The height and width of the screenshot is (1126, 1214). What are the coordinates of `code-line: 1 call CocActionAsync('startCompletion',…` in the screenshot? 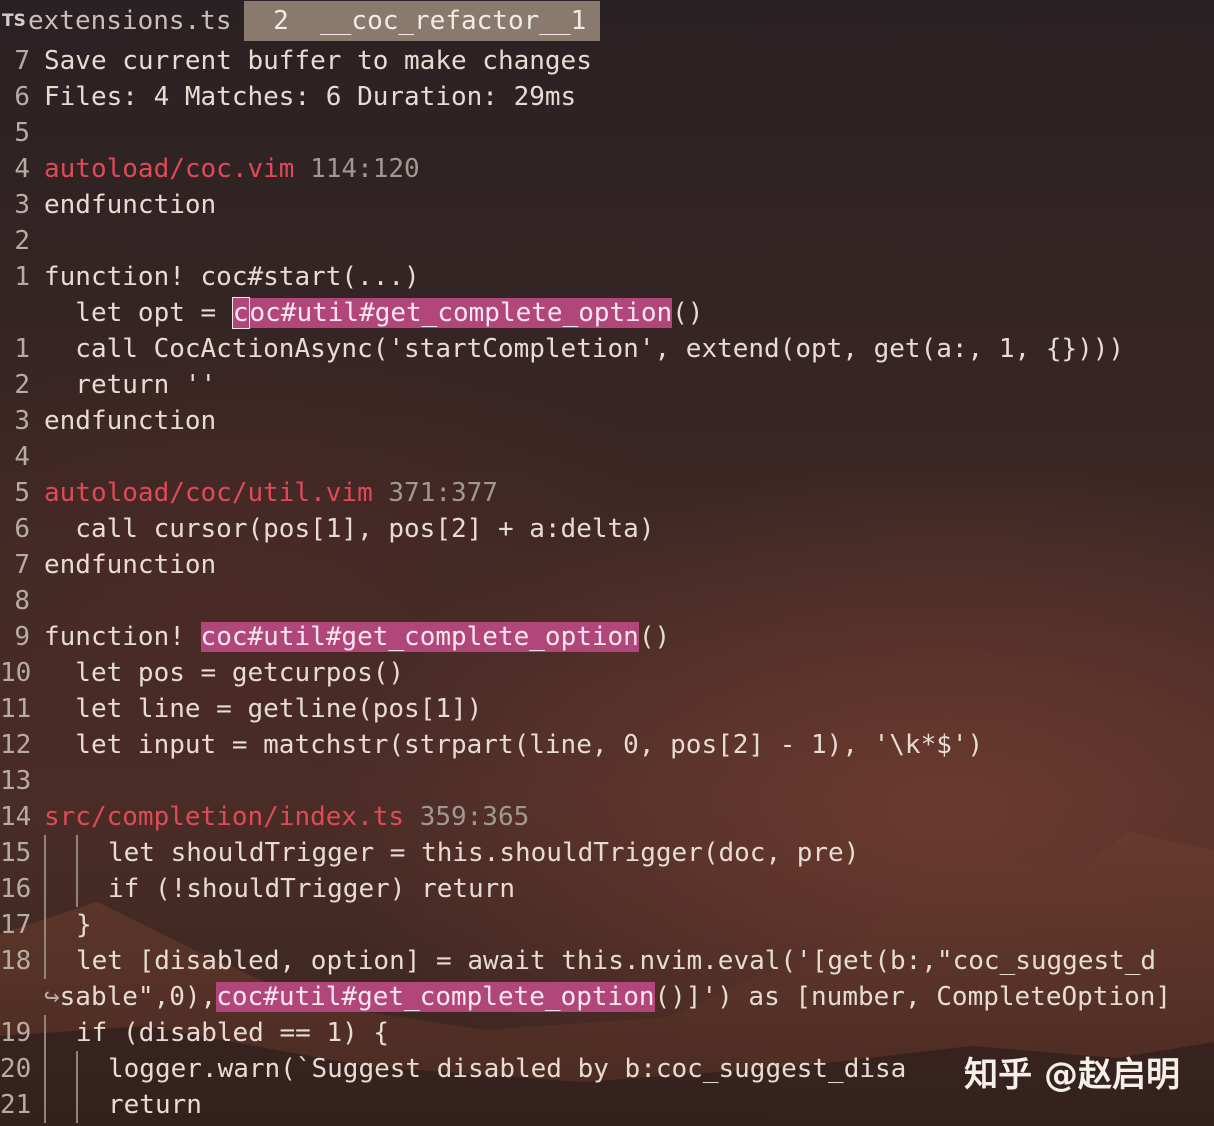 It's located at (607, 349).